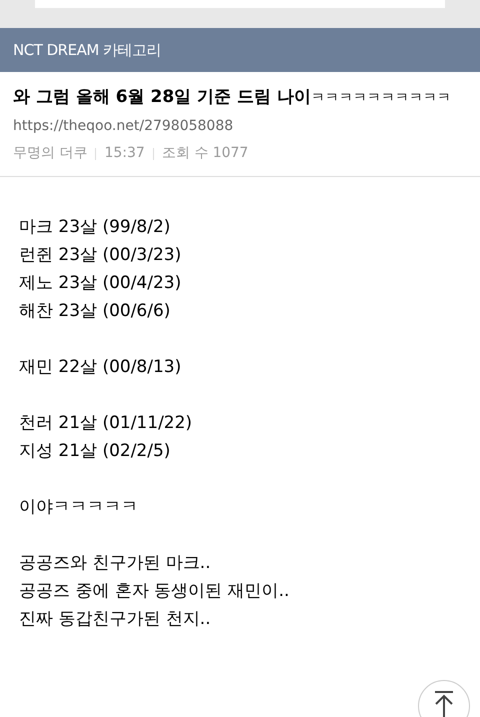  What do you see at coordinates (95, 227) in the screenshot?
I see `body-text-line: 마크 23살 (99/8/2)` at bounding box center [95, 227].